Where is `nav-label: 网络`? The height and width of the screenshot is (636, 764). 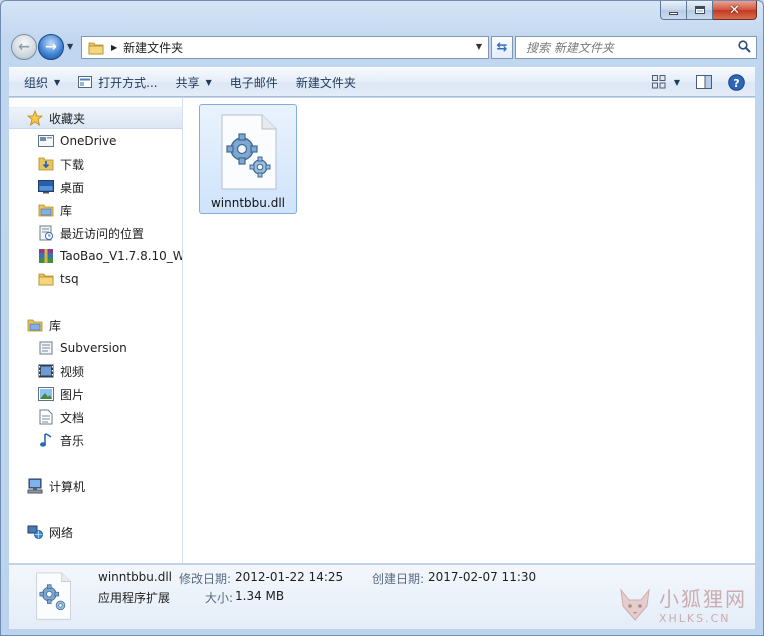
nav-label: 网络 is located at coordinates (61, 532).